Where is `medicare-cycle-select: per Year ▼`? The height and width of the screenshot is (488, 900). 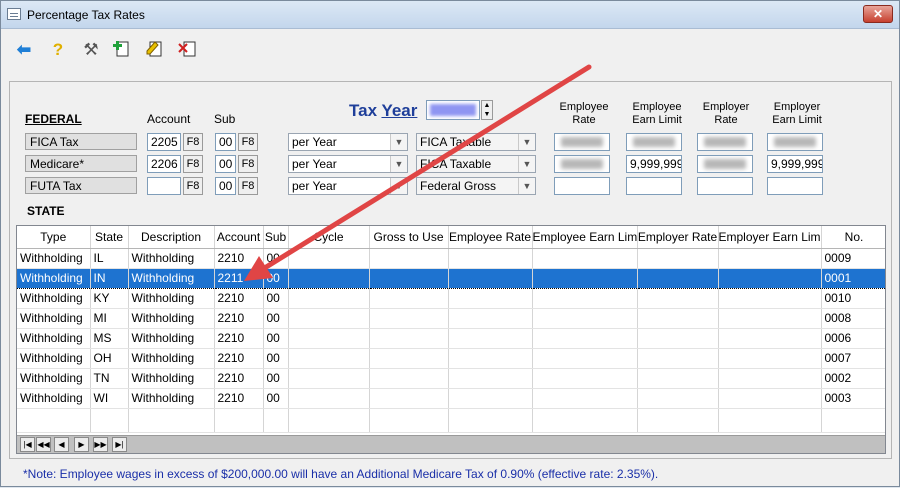 medicare-cycle-select: per Year ▼ is located at coordinates (348, 164).